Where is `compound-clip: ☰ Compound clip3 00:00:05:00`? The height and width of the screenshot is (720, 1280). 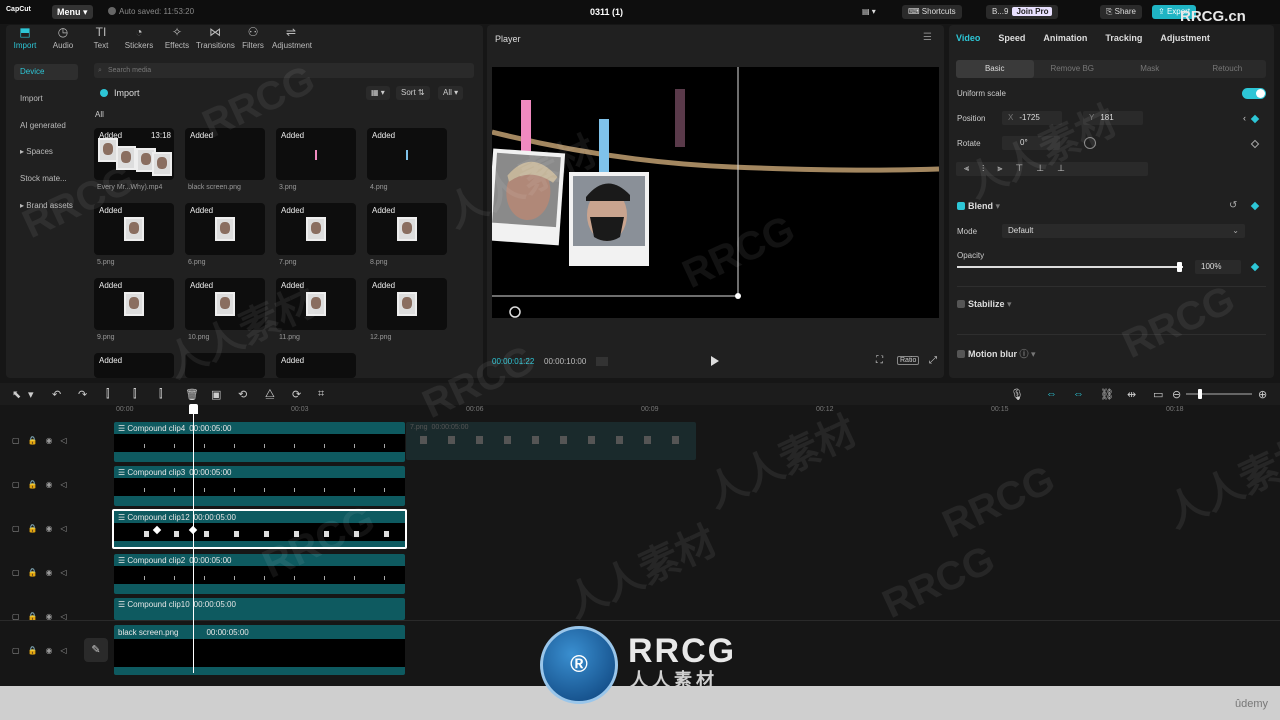
compound-clip: ☰ Compound clip3 00:00:05:00 is located at coordinates (259, 486).